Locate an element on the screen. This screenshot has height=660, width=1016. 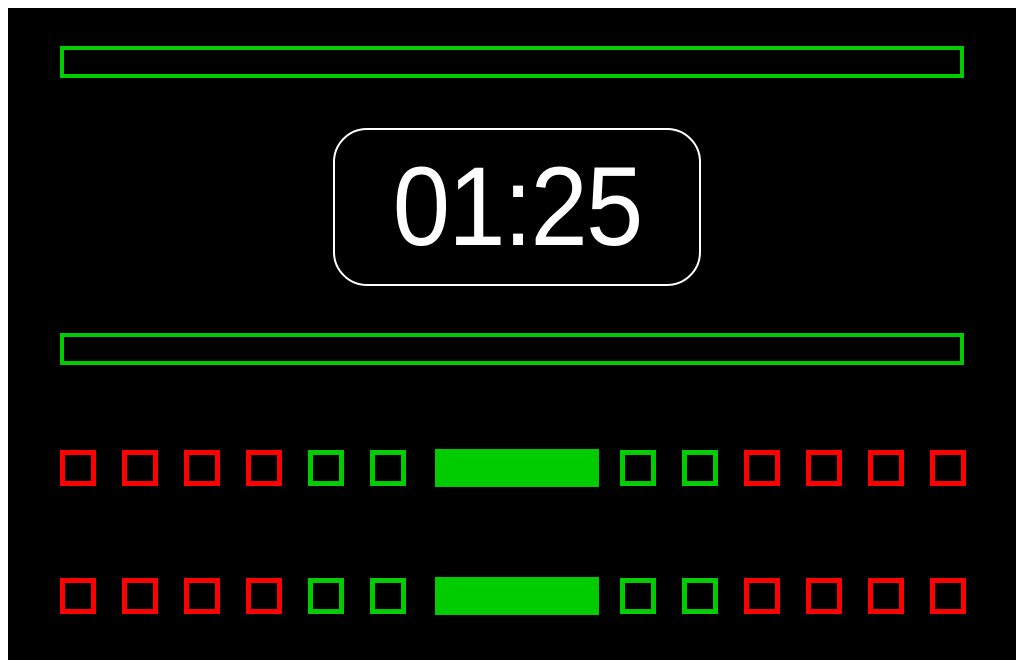
timer-box: 01:25 is located at coordinates (517, 207).